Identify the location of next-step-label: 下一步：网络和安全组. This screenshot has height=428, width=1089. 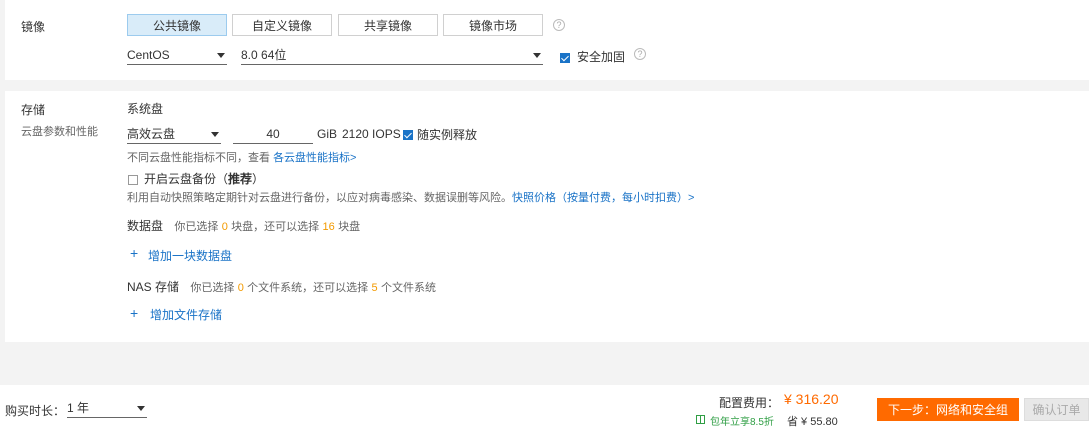
(947, 410).